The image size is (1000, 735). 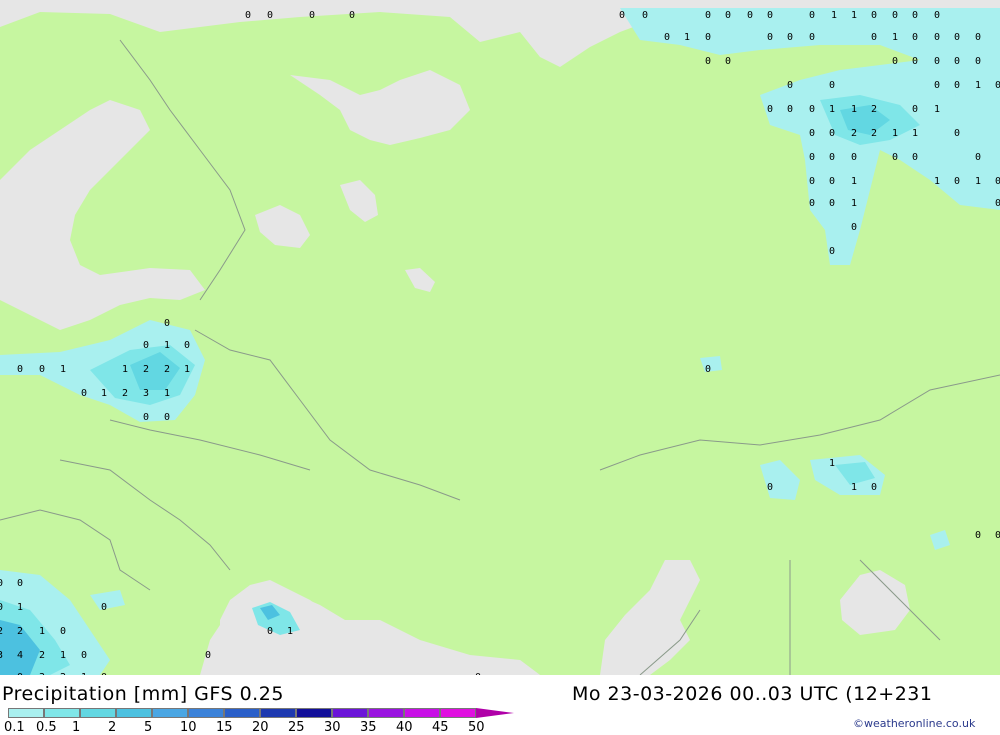 I want to click on map-title: Precipitation [mm] GFS 0.25, so click(x=143, y=694).